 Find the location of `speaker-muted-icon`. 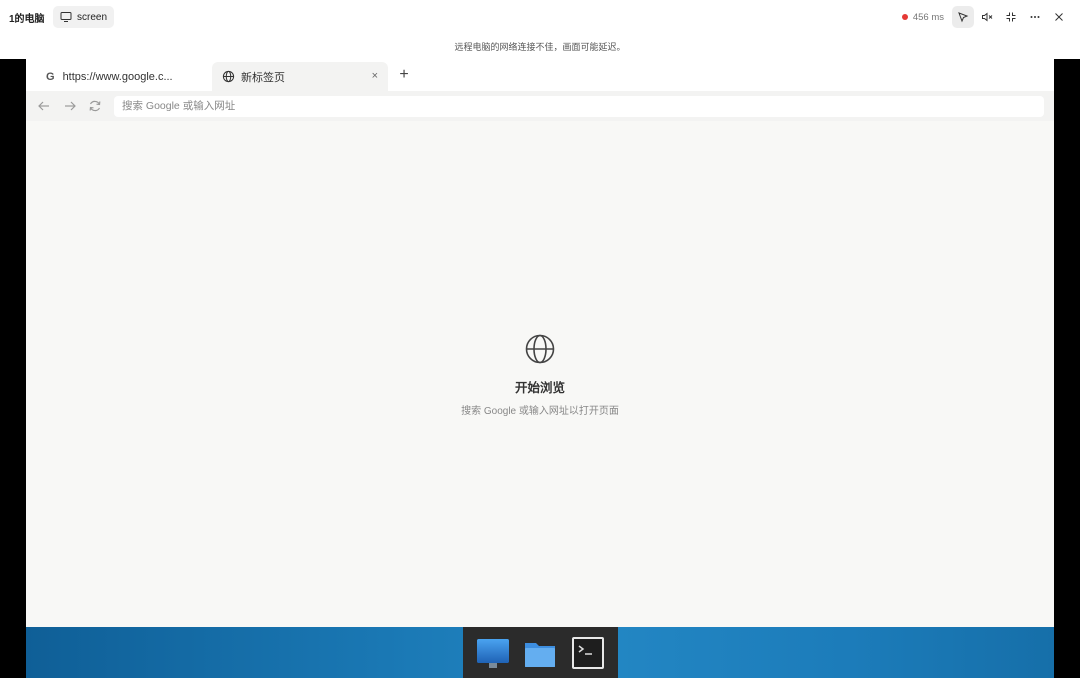

speaker-muted-icon is located at coordinates (987, 17).